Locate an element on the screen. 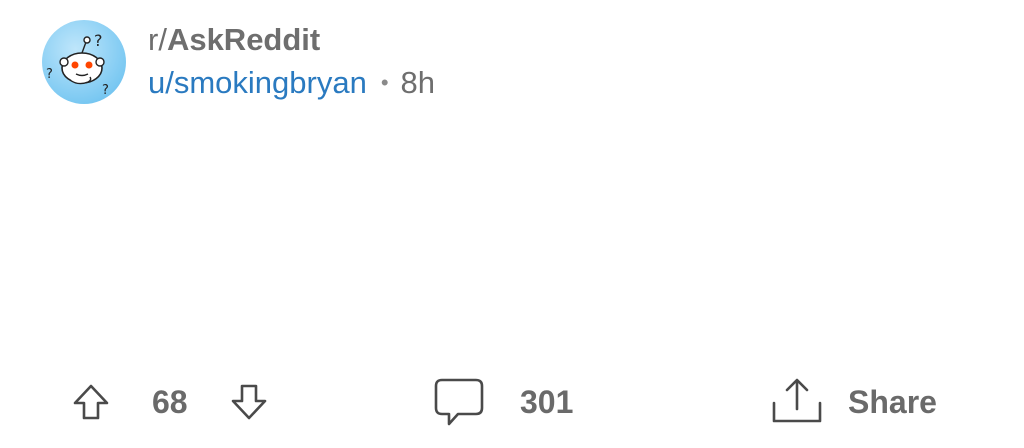  upvote-button is located at coordinates (91, 402).